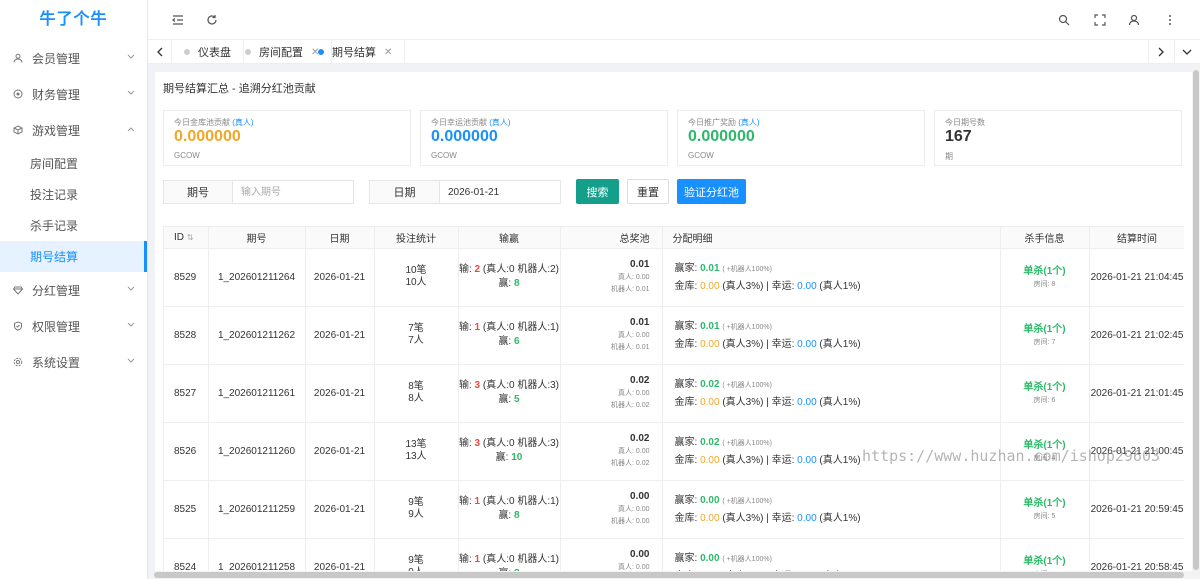 The image size is (1200, 579). I want to click on page-title: 期号结算汇总 - 追溯分红池贡献, so click(239, 89).